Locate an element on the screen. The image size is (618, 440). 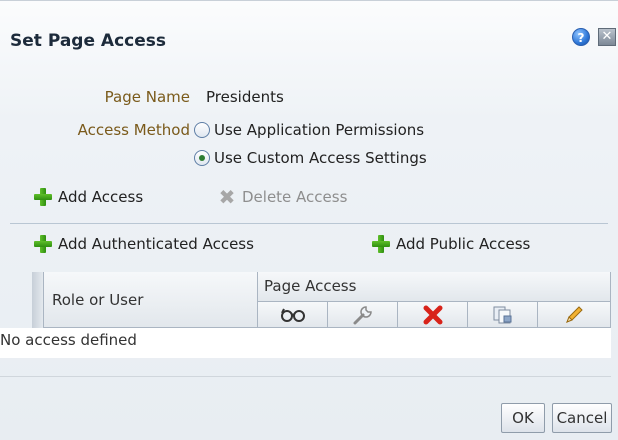
delete-x-icon: ✖ is located at coordinates (227, 197).